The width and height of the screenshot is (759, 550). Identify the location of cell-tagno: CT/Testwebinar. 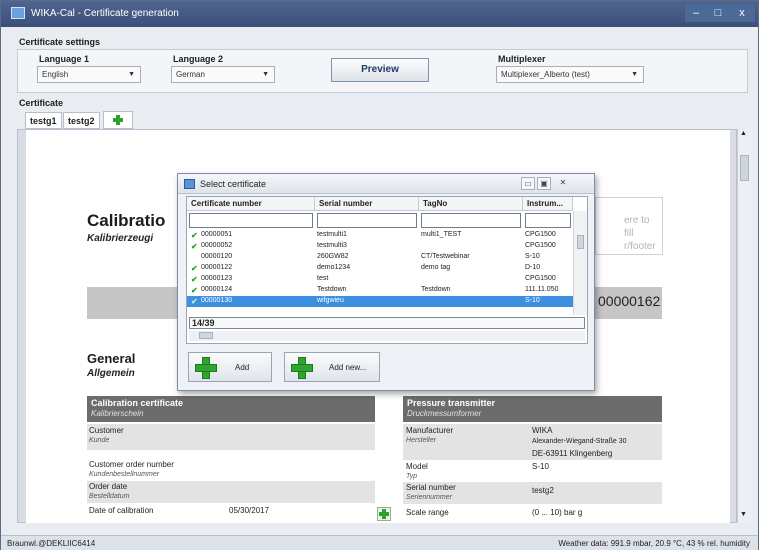
(445, 256).